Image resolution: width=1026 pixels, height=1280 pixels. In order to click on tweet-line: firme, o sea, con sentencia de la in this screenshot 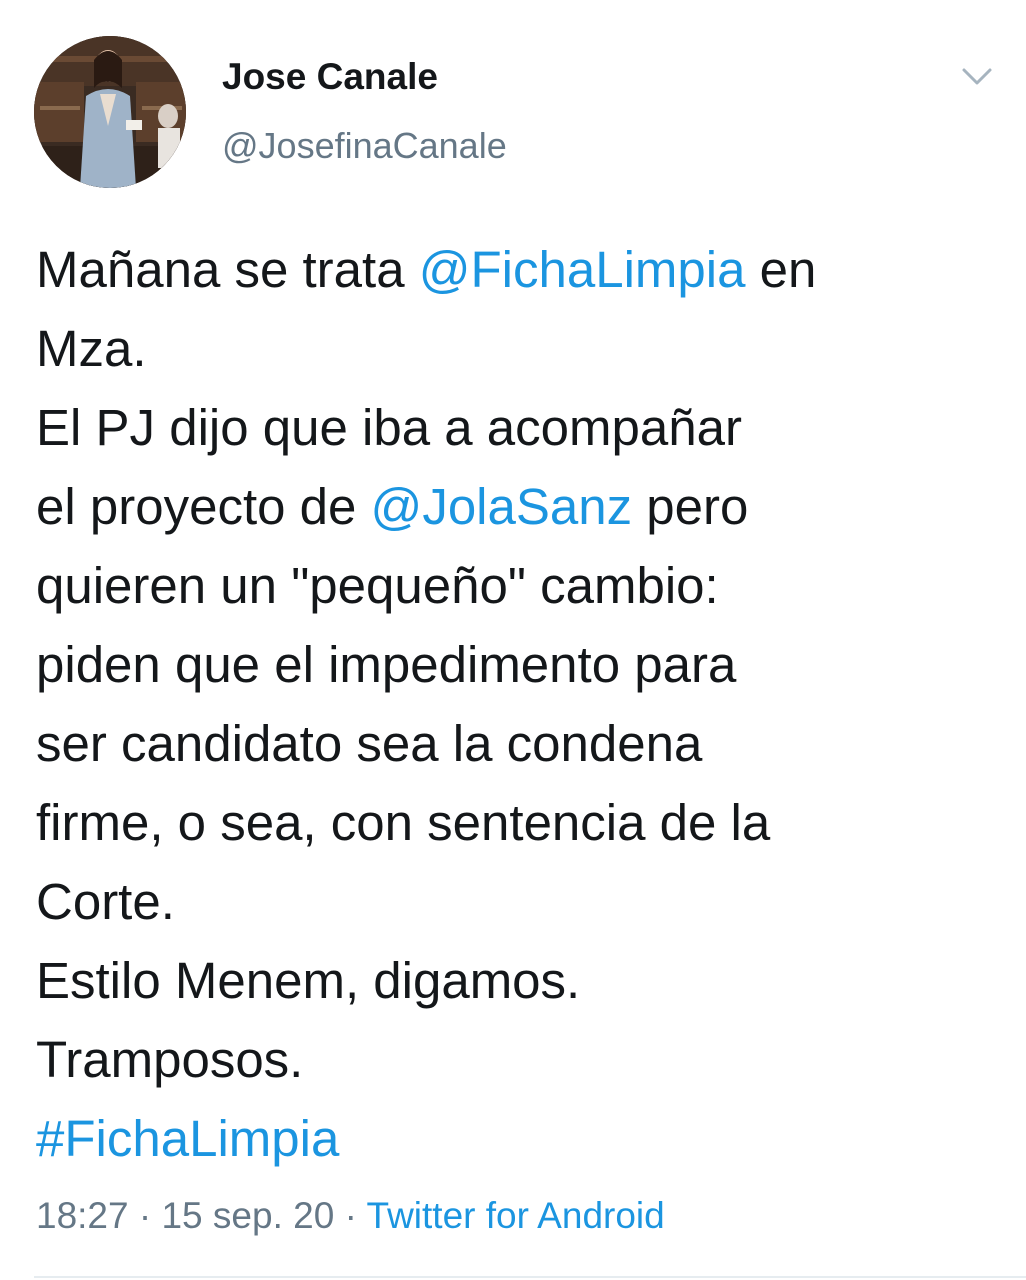, I will do `click(403, 822)`.